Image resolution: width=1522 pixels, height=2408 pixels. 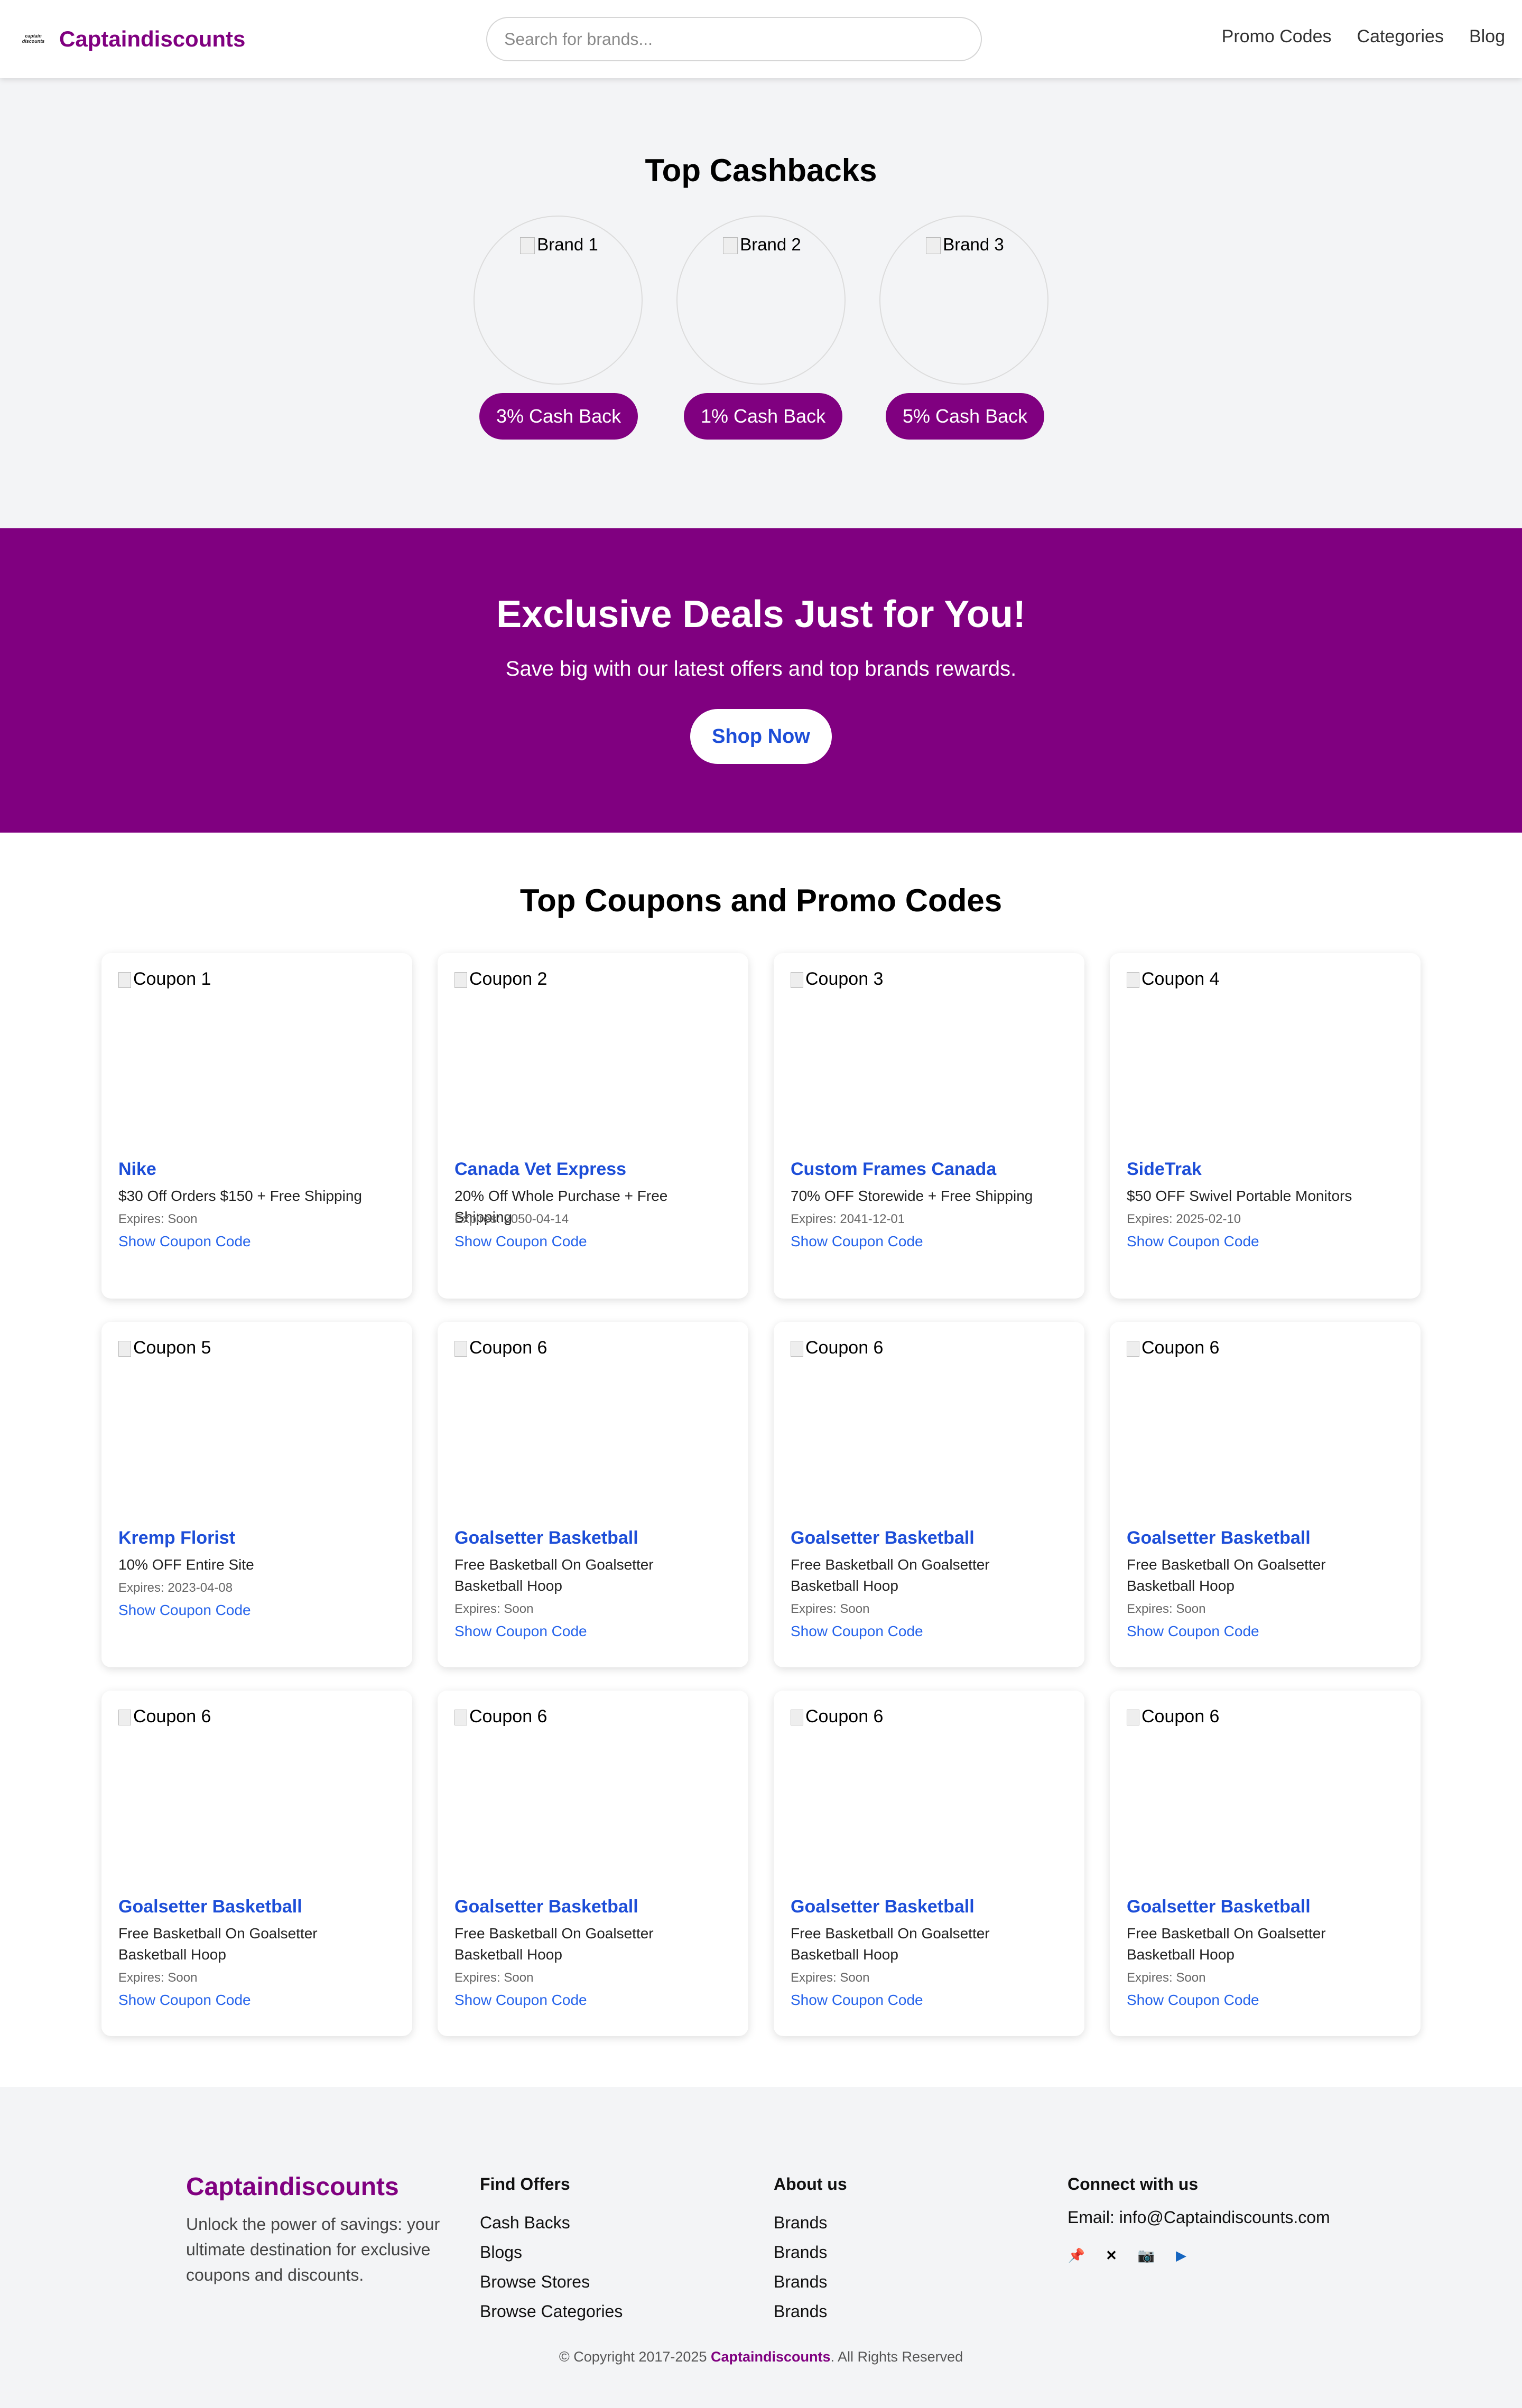 I want to click on nav-categories: Categories, so click(x=1400, y=36).